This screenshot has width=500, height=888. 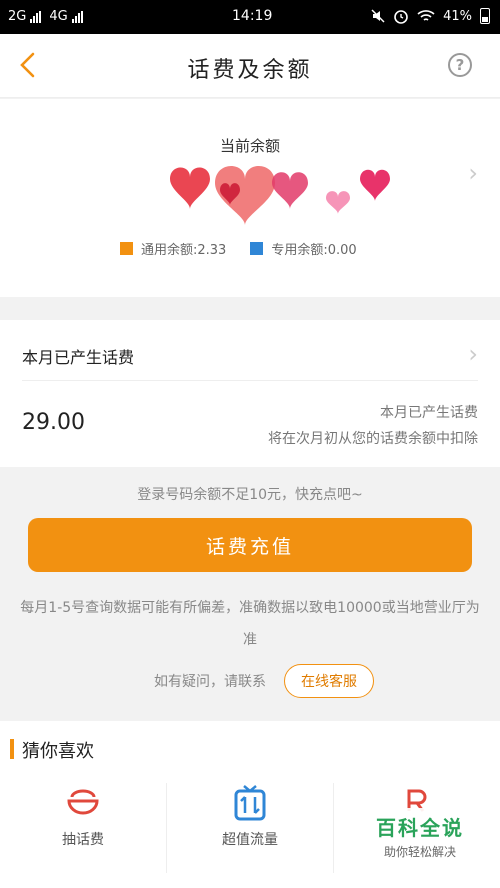 I want to click on recommend-item: 抽话费, so click(x=83, y=828).